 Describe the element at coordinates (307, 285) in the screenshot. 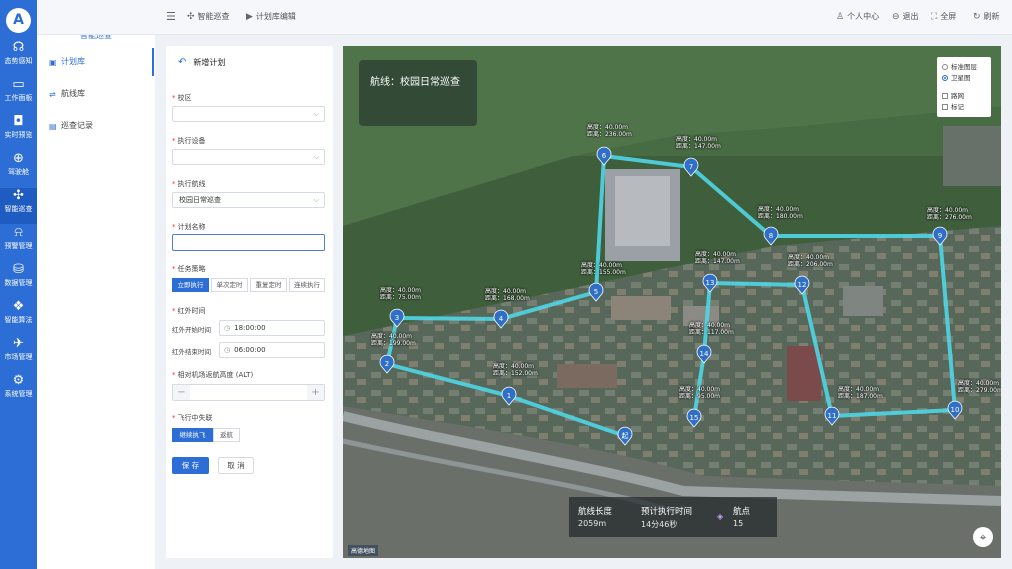

I see `strategy-option-continuous: 连续执行` at that location.